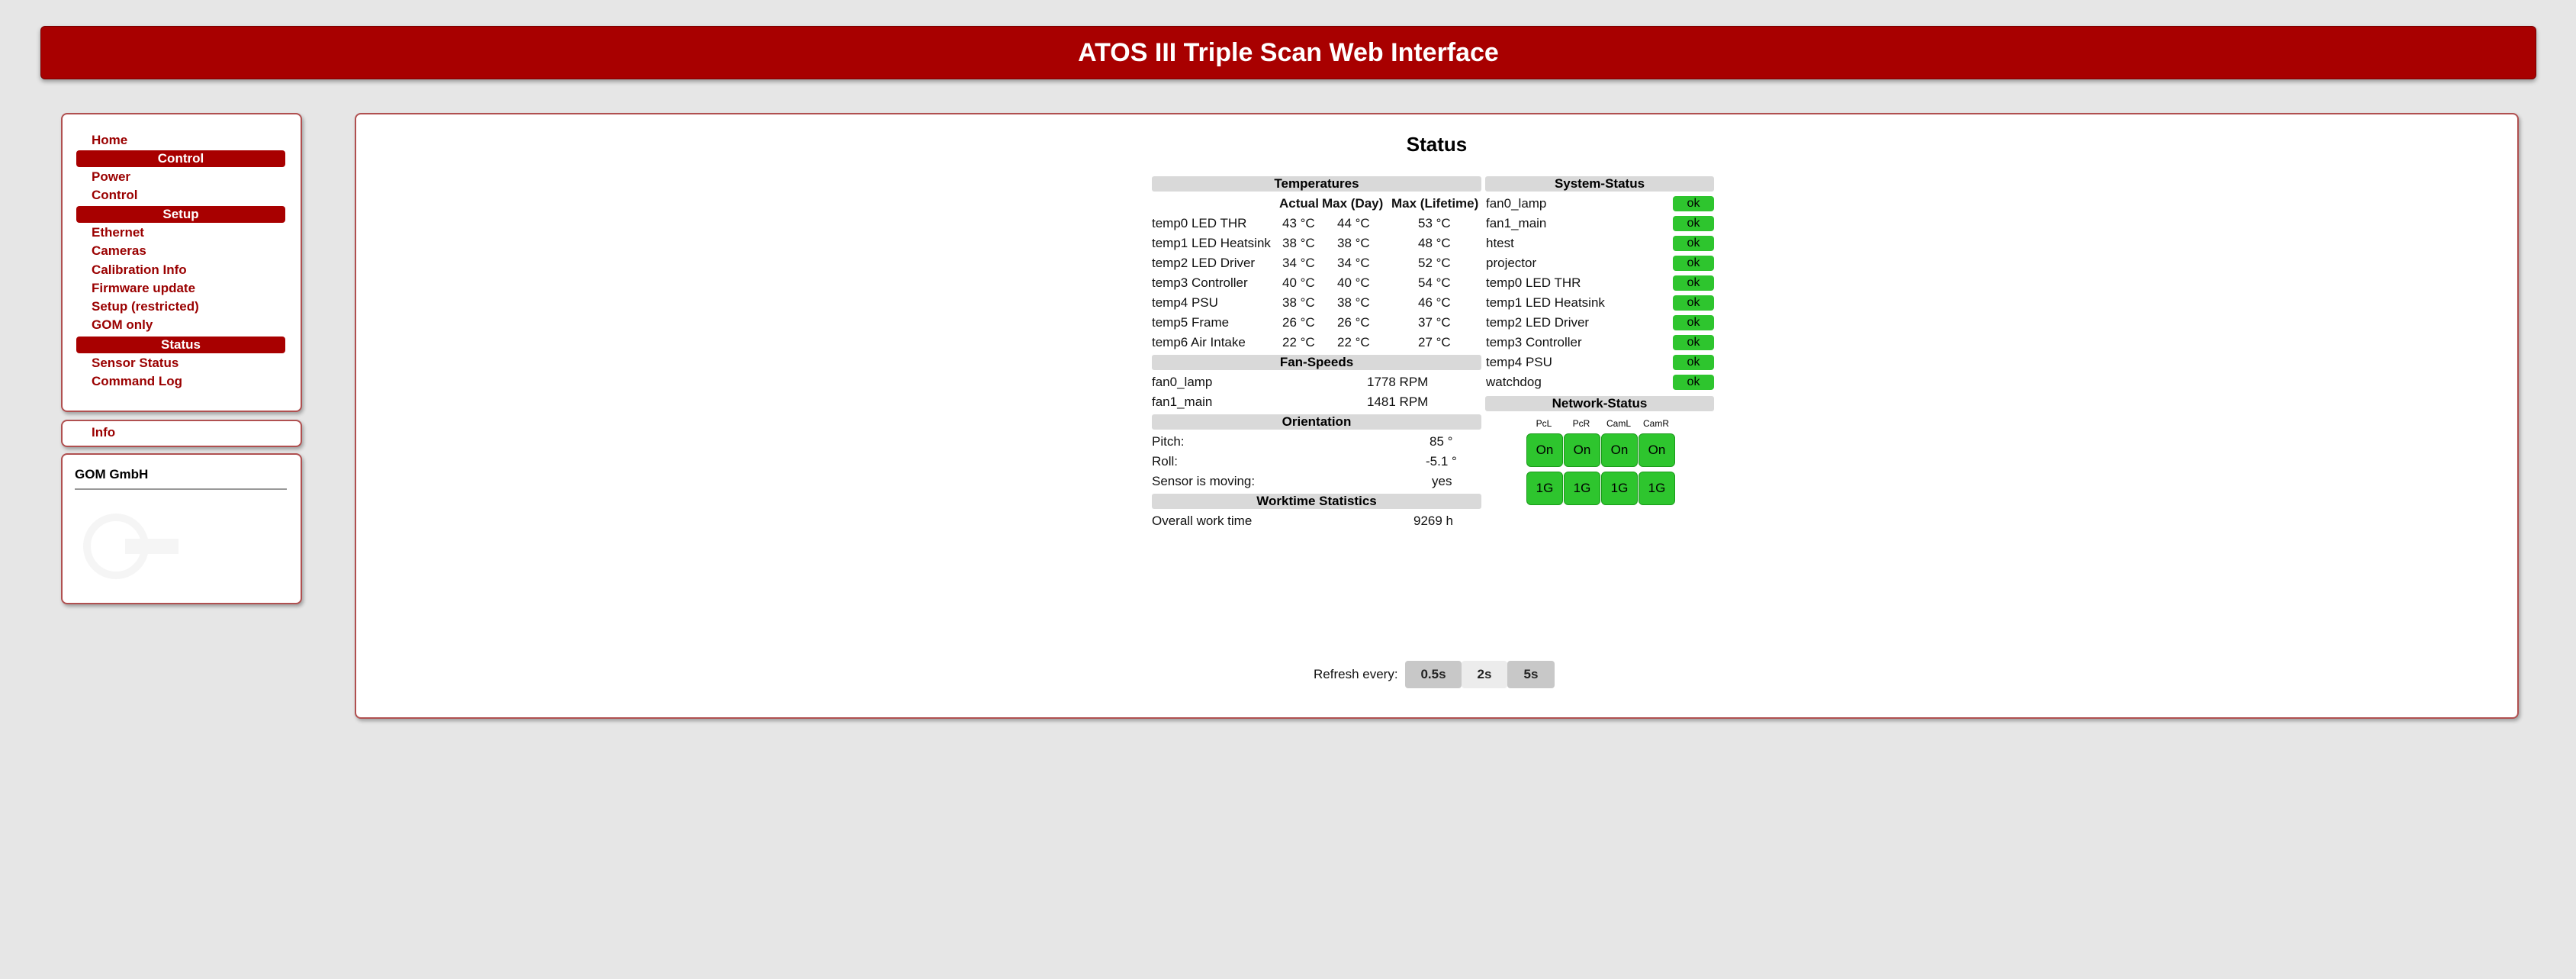 This screenshot has height=979, width=2576. What do you see at coordinates (1437, 144) in the screenshot?
I see `page-title: Status` at bounding box center [1437, 144].